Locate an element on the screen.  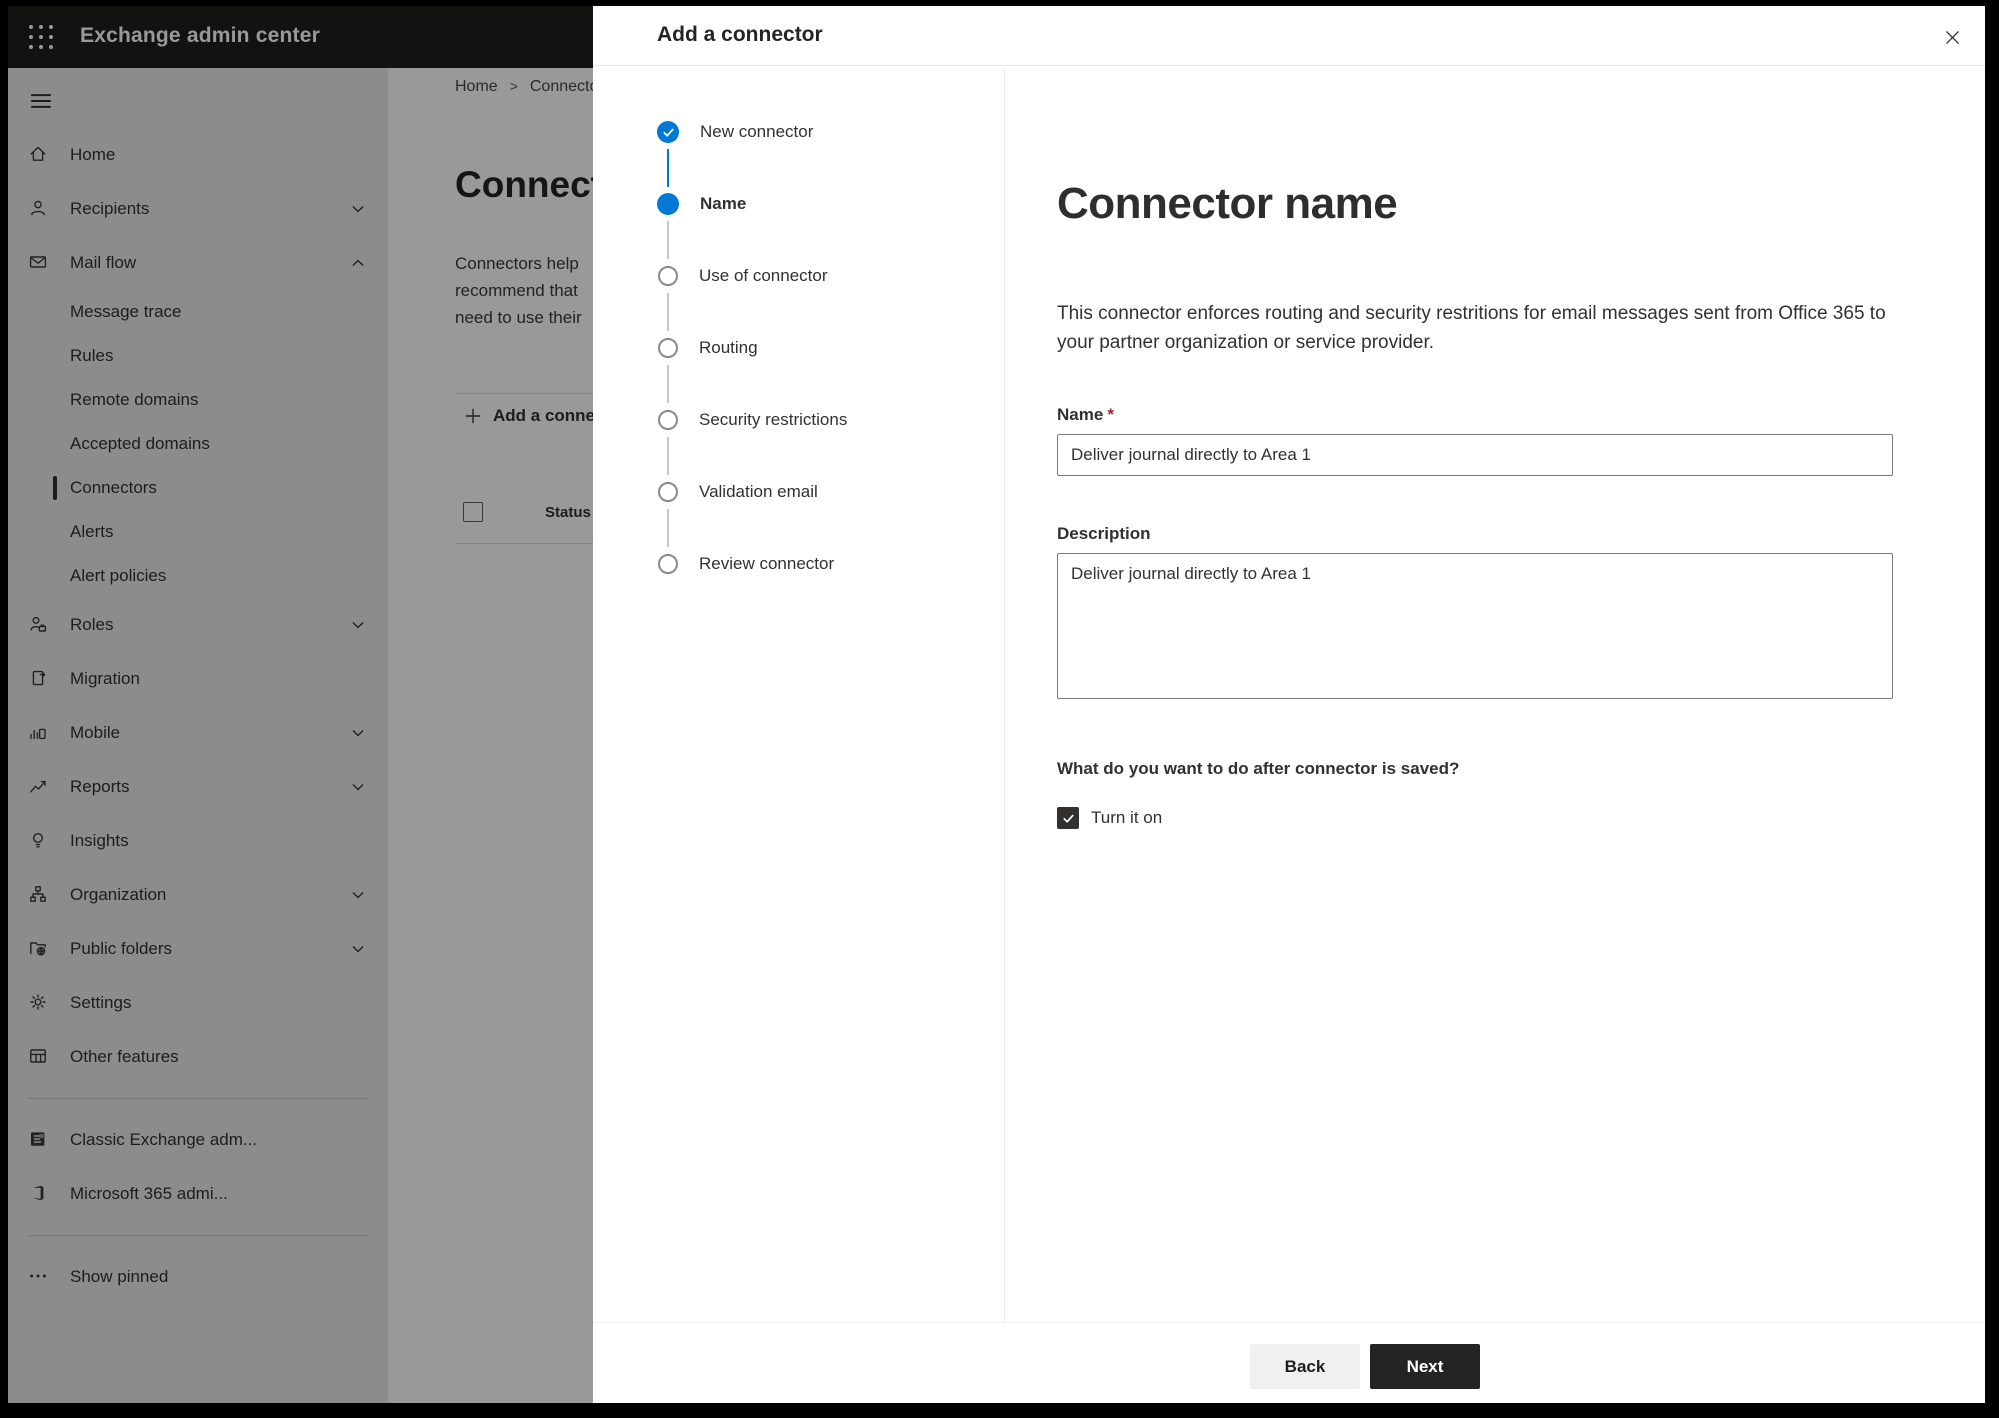
wizard-step-review-connector: Review connector is located at coordinates (798, 564).